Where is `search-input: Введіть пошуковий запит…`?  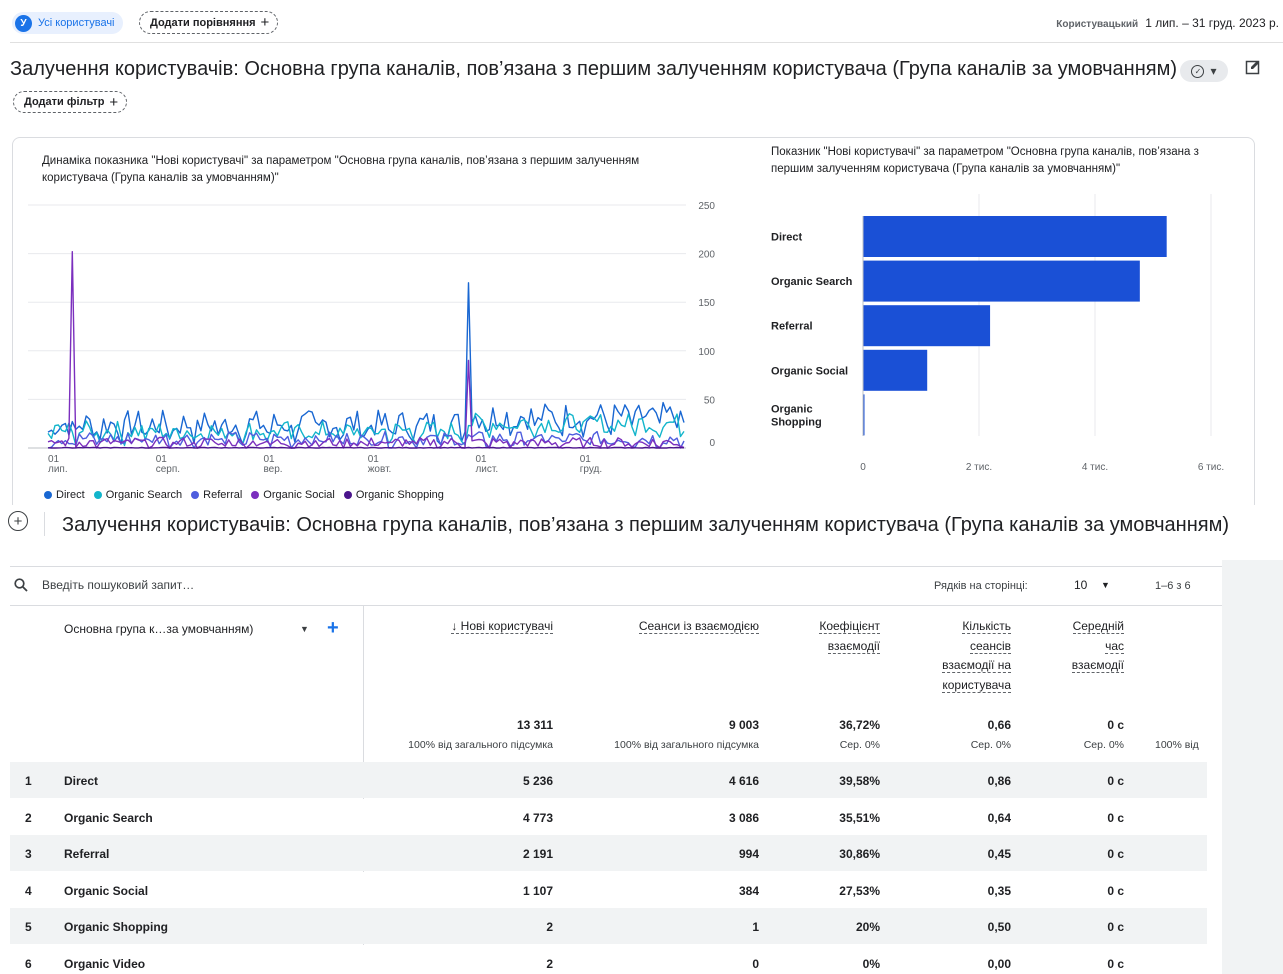
search-input: Введіть пошуковий запит… is located at coordinates (118, 585).